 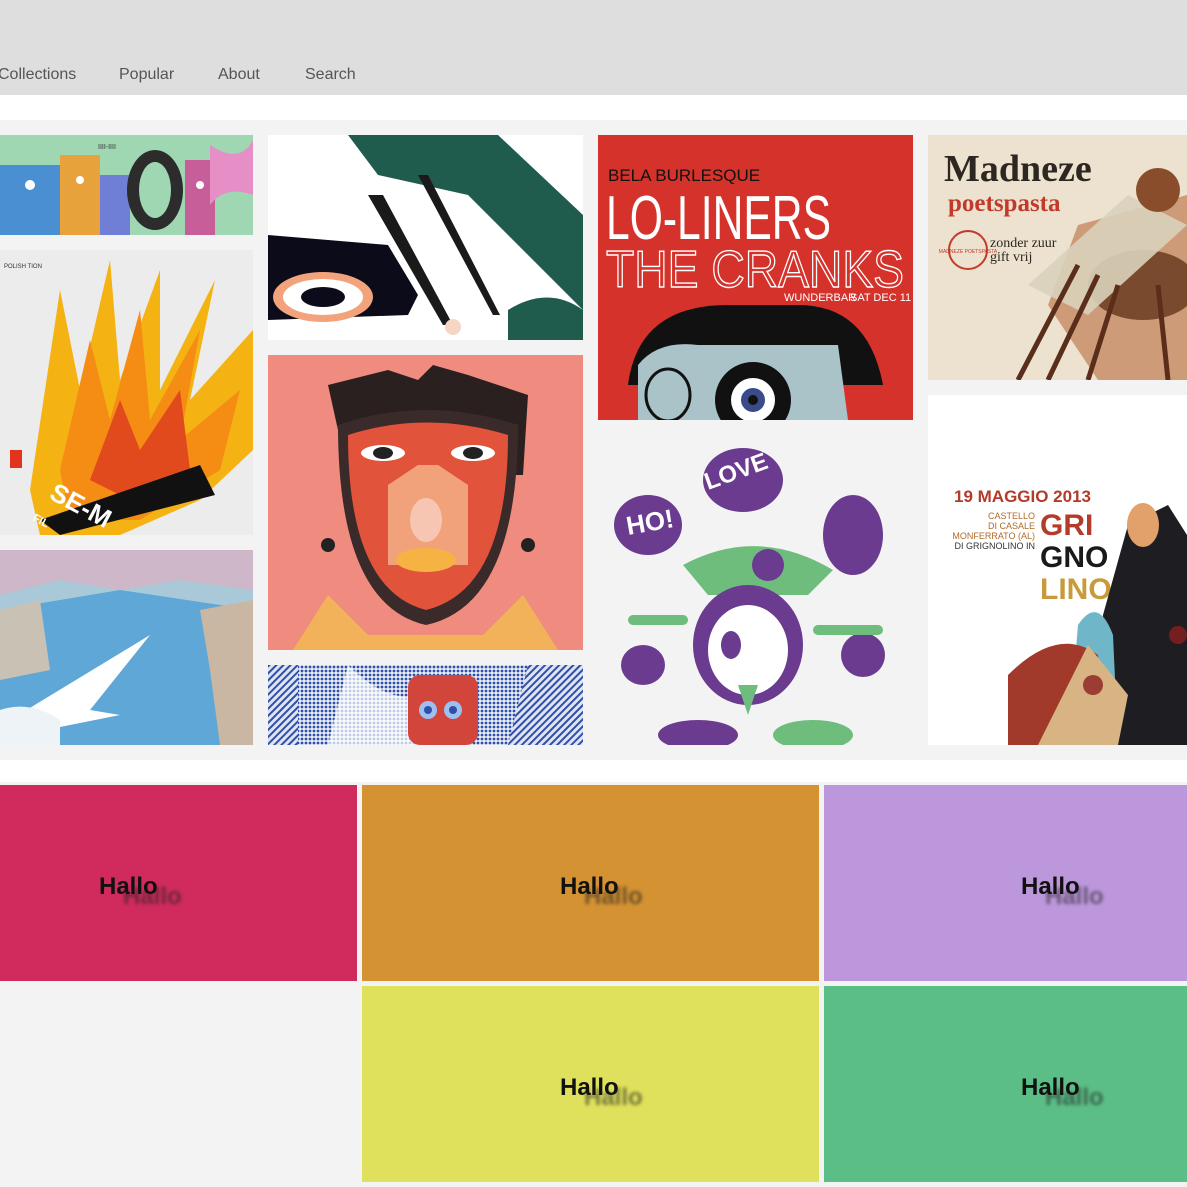 I want to click on poster-lo-liners-presenter: BELA BURLESQUE, so click(x=684, y=175).